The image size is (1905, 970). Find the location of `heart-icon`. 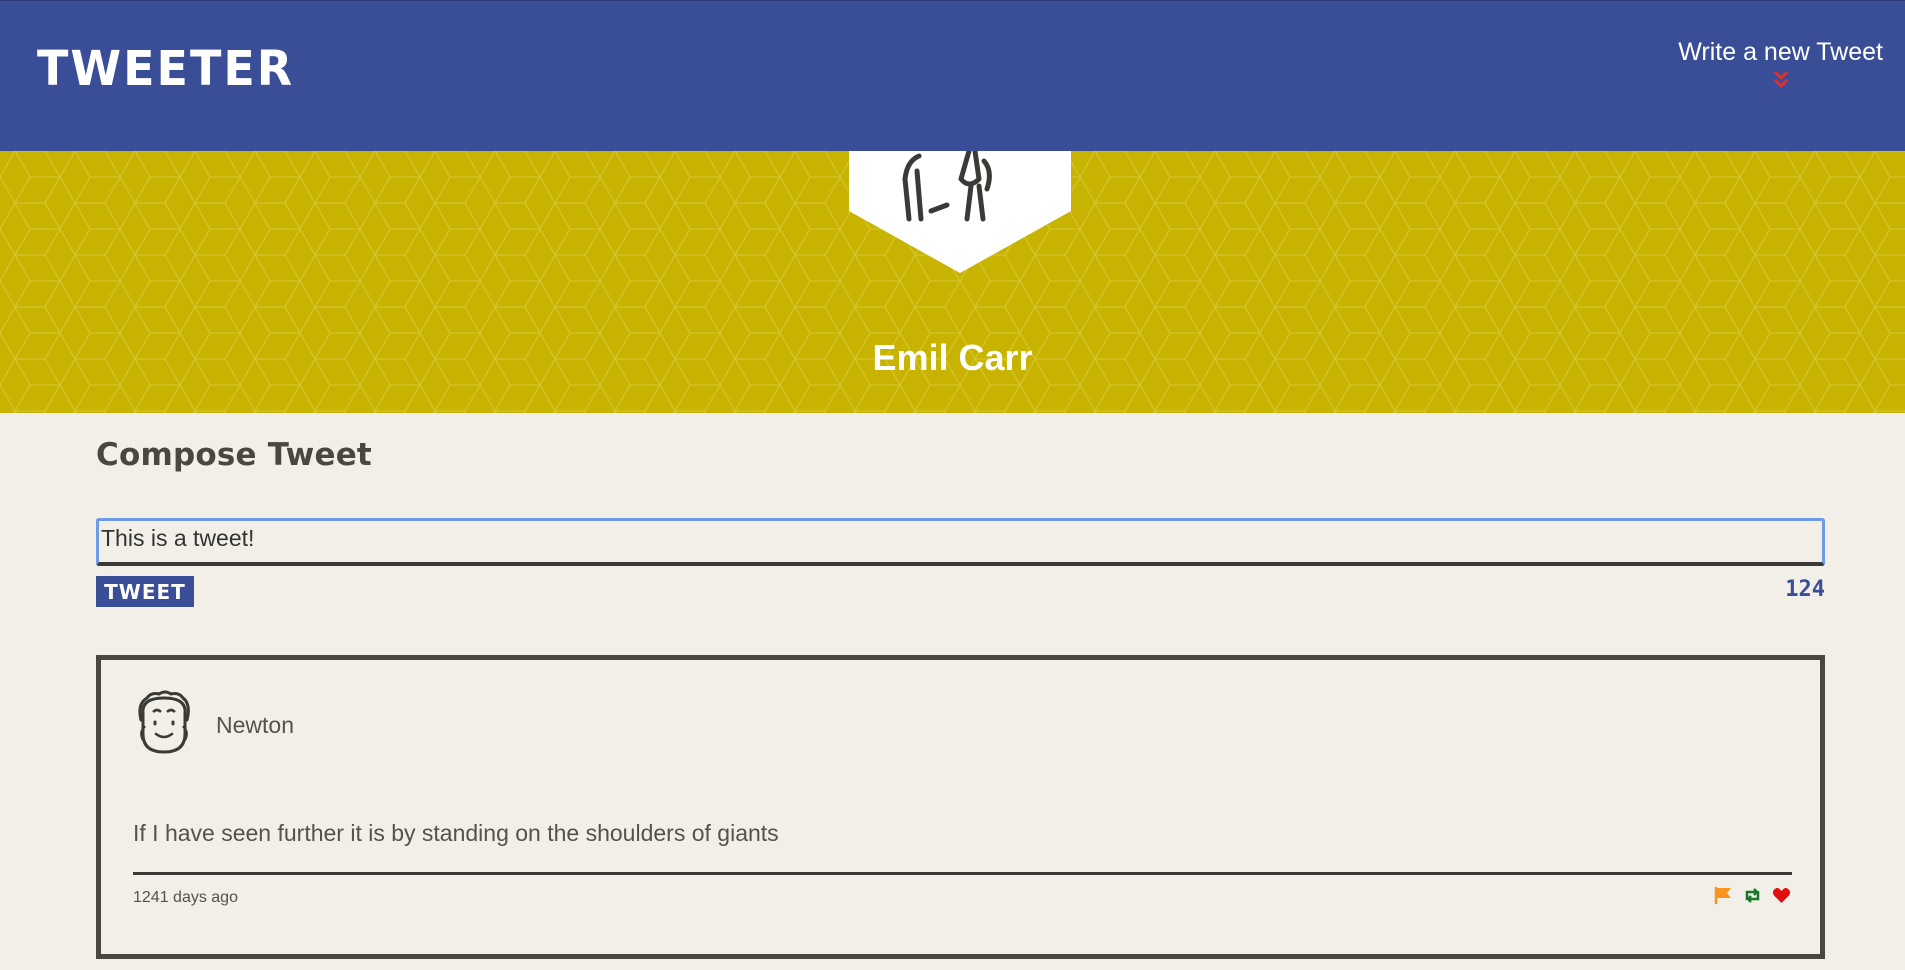

heart-icon is located at coordinates (1781, 895).